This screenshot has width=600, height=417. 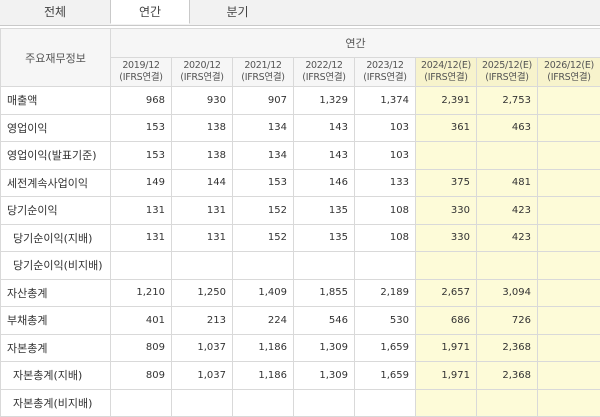 I want to click on table-row: 당기순이익(지배)131131152135108330423, so click(x=300, y=238).